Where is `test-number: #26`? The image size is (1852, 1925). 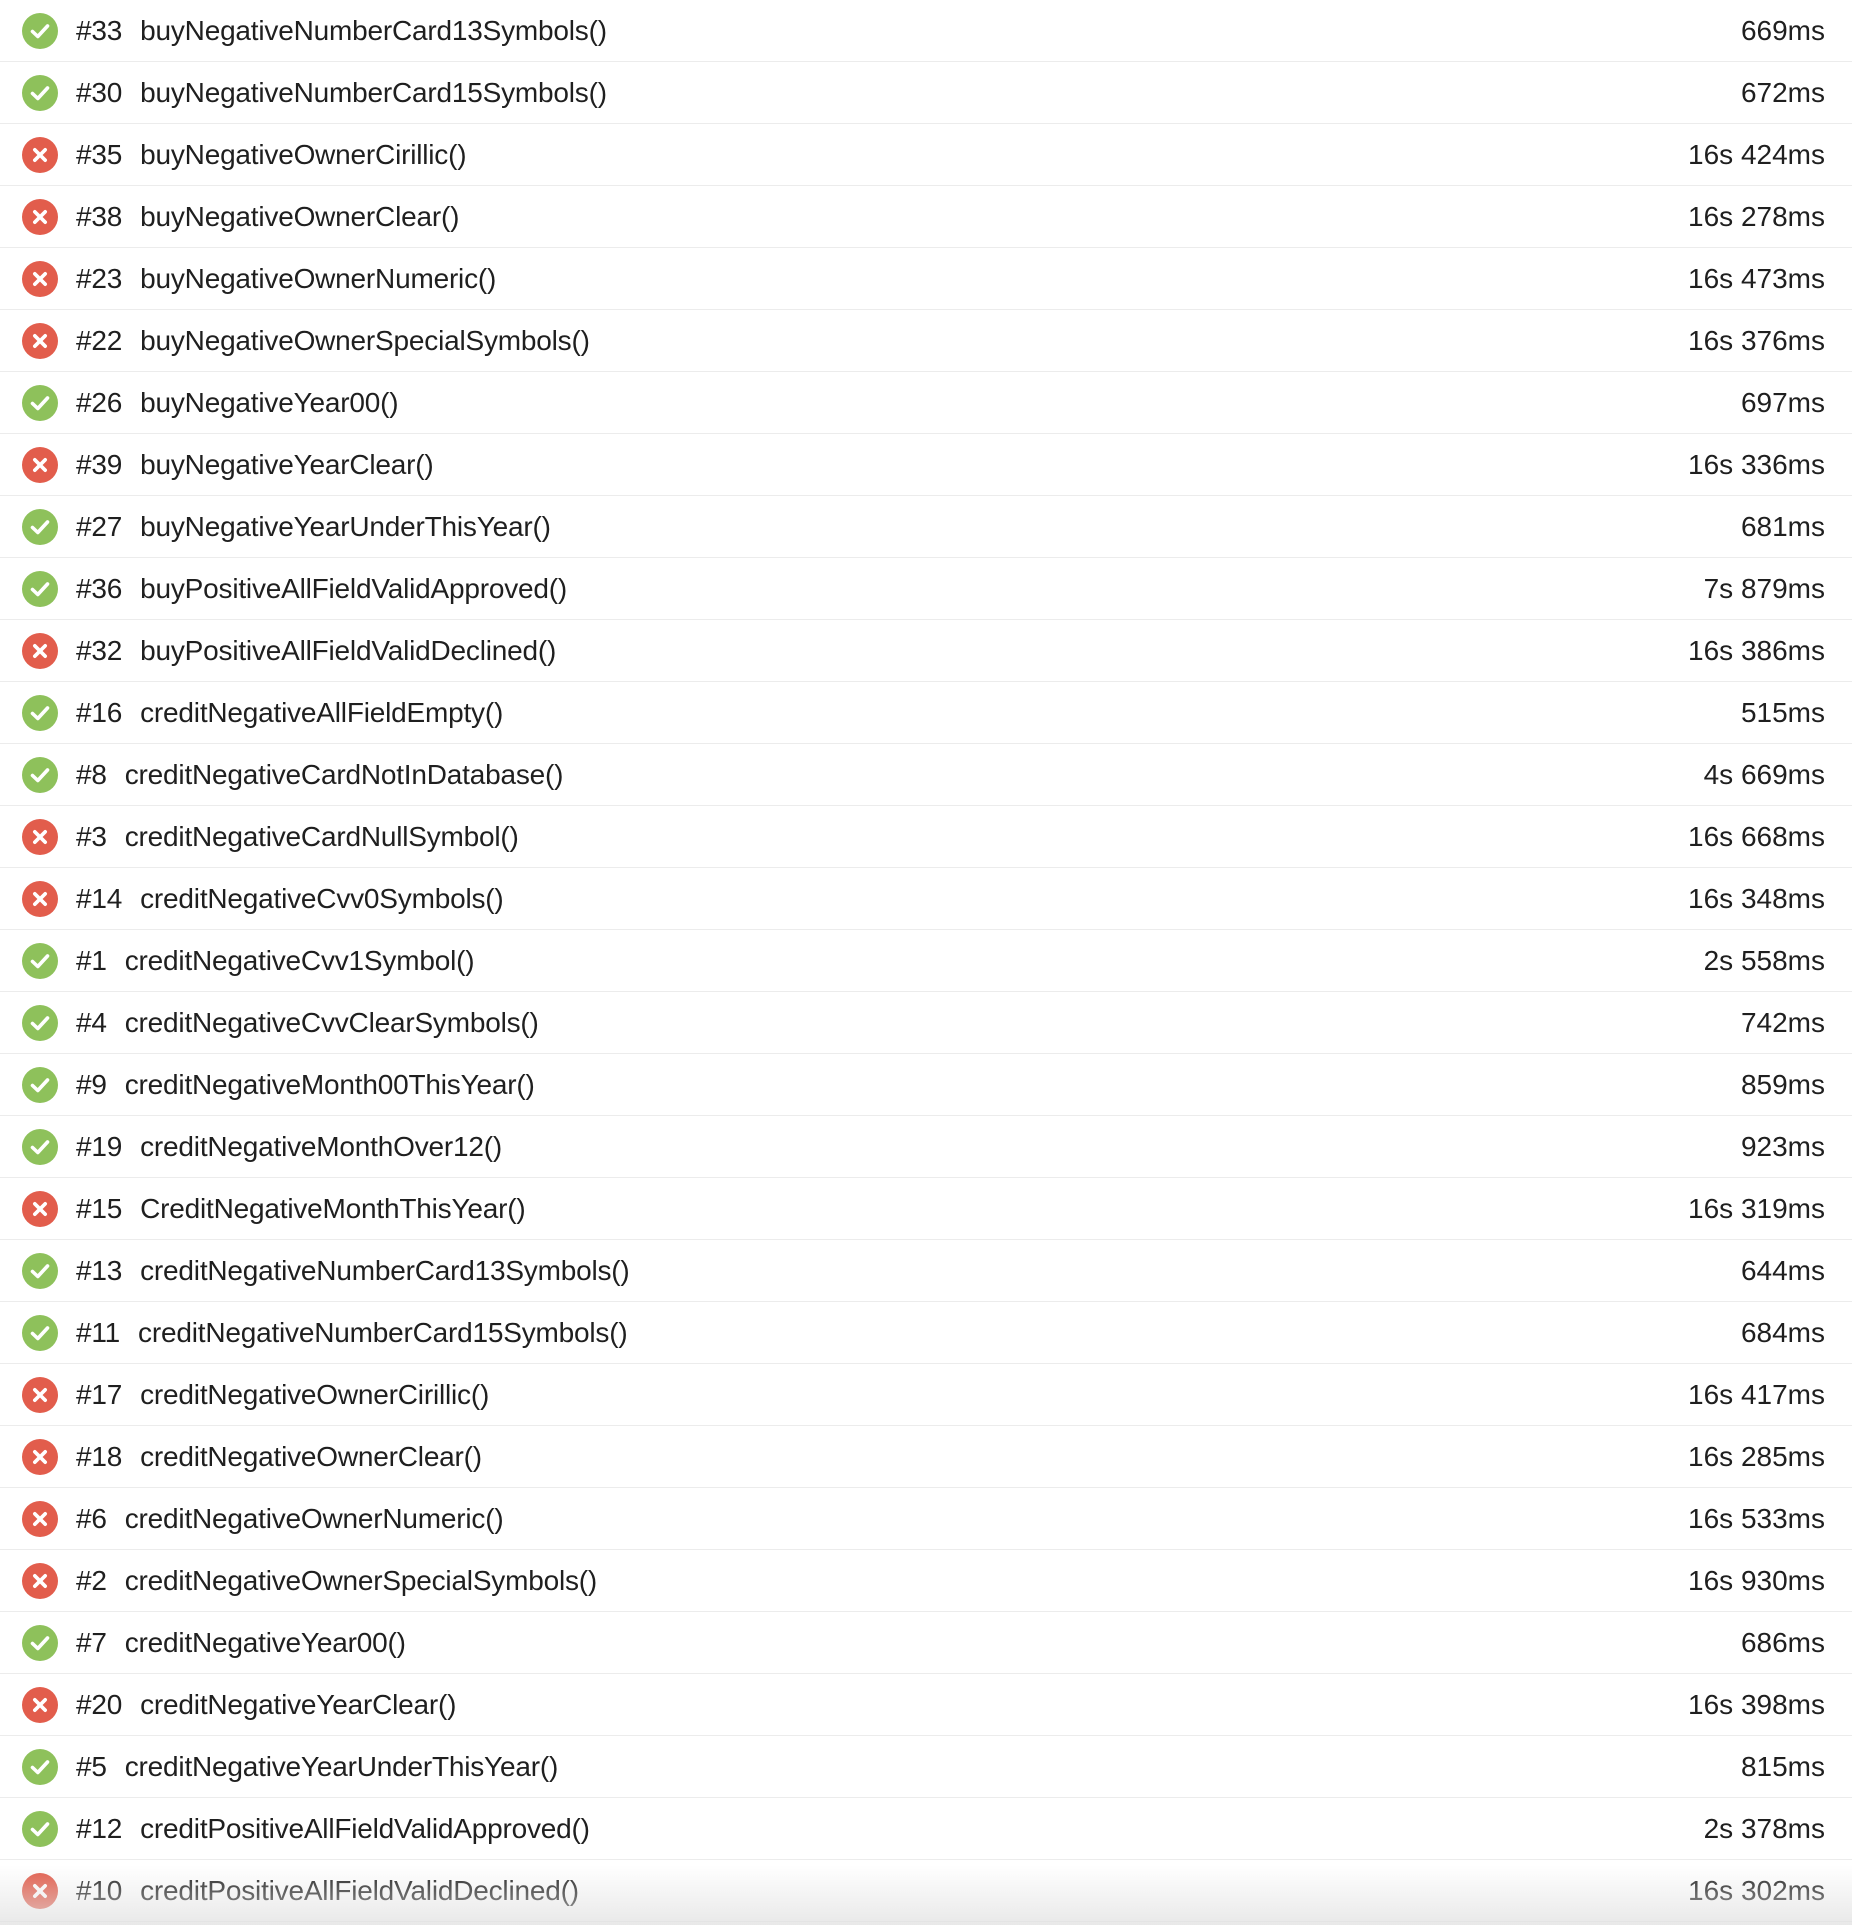 test-number: #26 is located at coordinates (99, 402).